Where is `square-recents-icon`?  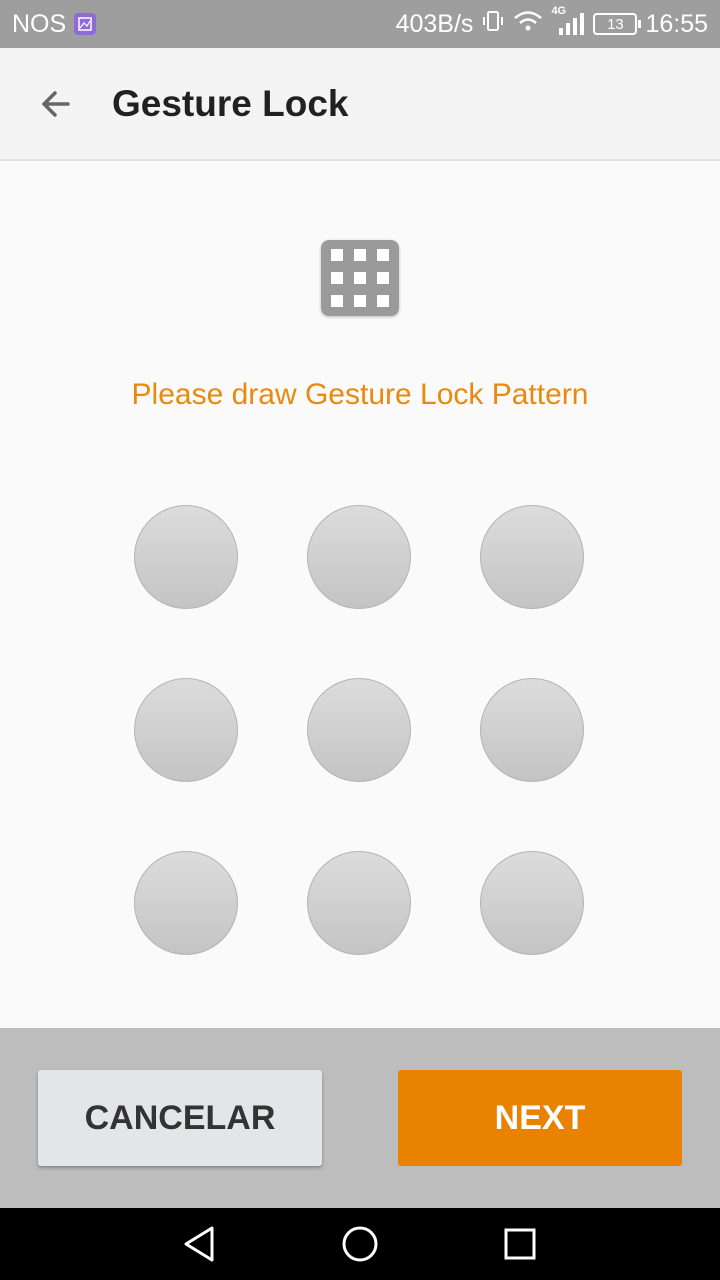
square-recents-icon is located at coordinates (520, 1244).